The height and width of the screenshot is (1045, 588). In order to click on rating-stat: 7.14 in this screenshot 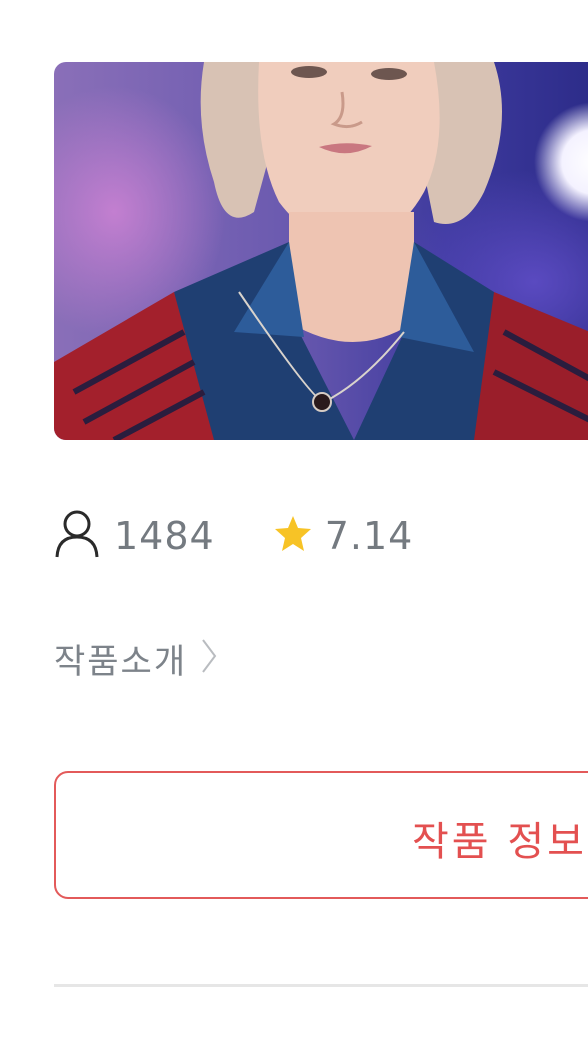, I will do `click(343, 536)`.